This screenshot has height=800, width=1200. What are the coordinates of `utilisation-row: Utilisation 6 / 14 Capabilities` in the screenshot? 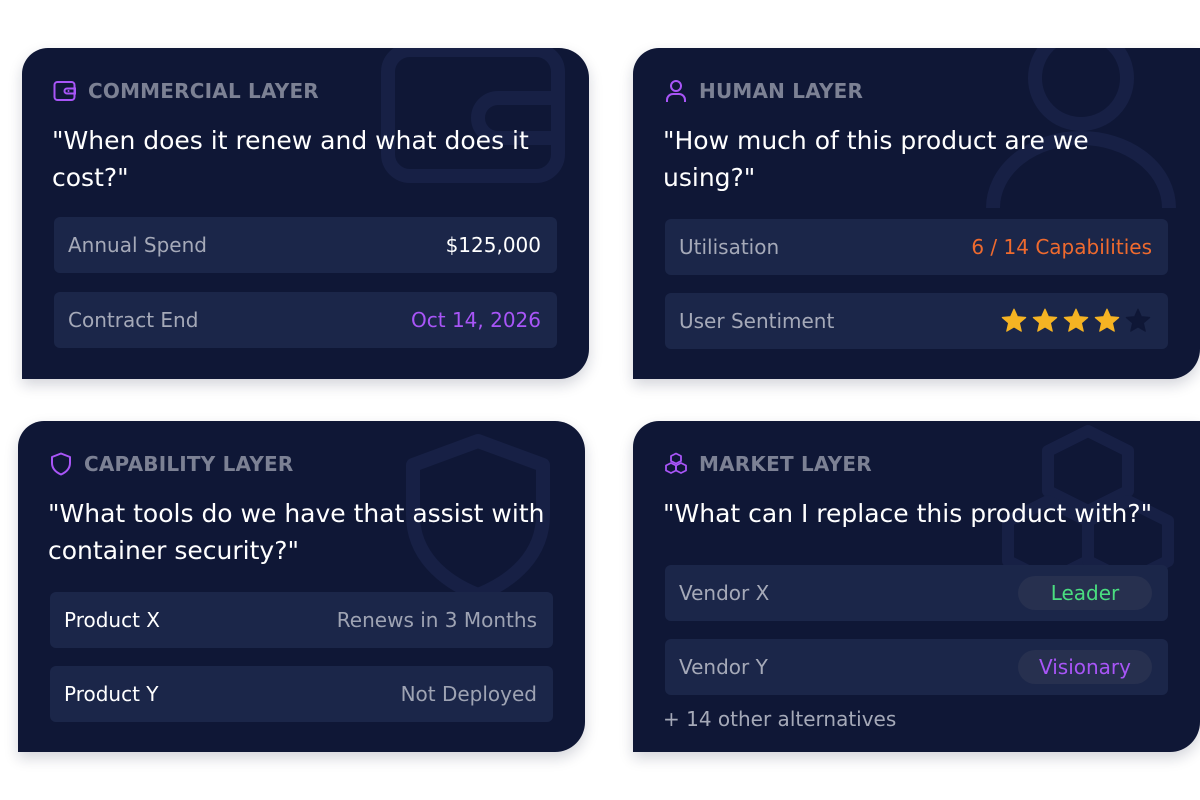 It's located at (916, 247).